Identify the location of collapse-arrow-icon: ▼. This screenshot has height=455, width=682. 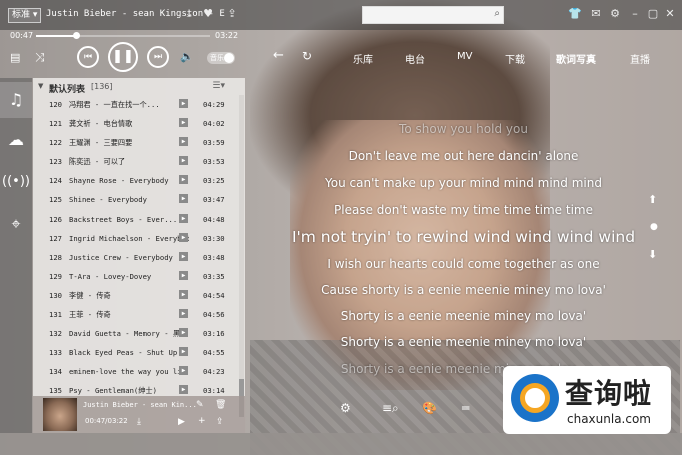
(40, 86).